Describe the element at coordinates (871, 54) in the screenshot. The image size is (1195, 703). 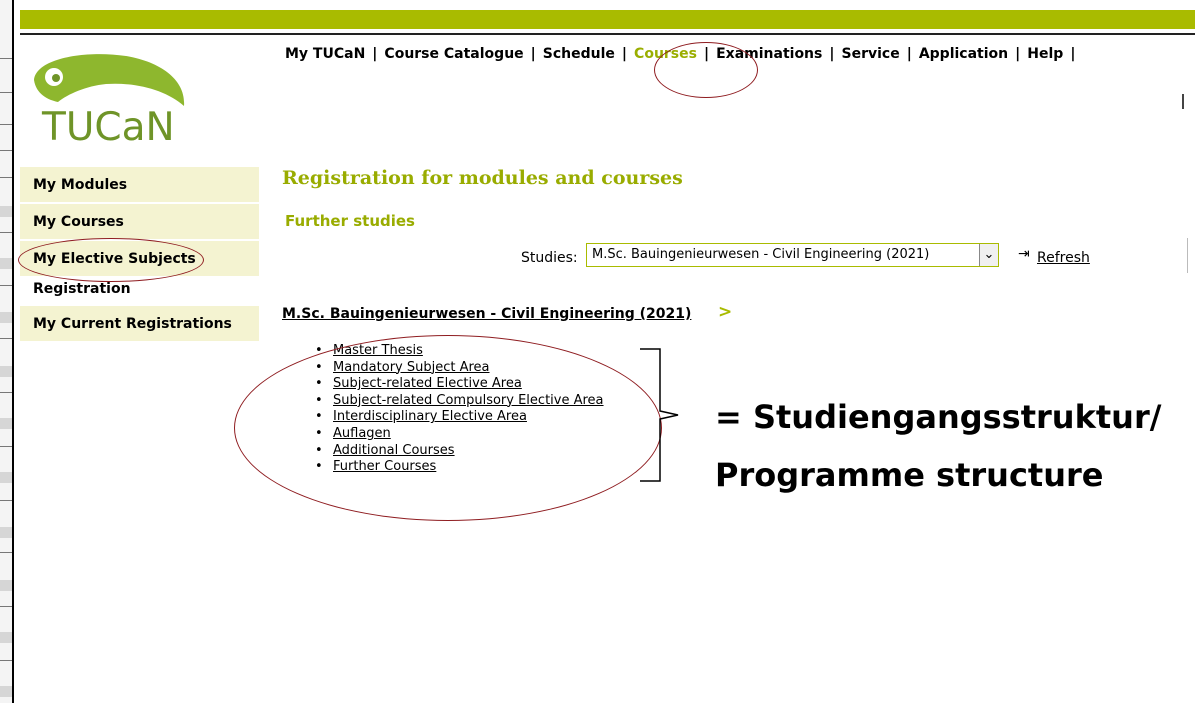
I see `nav-item-service: Service` at that location.